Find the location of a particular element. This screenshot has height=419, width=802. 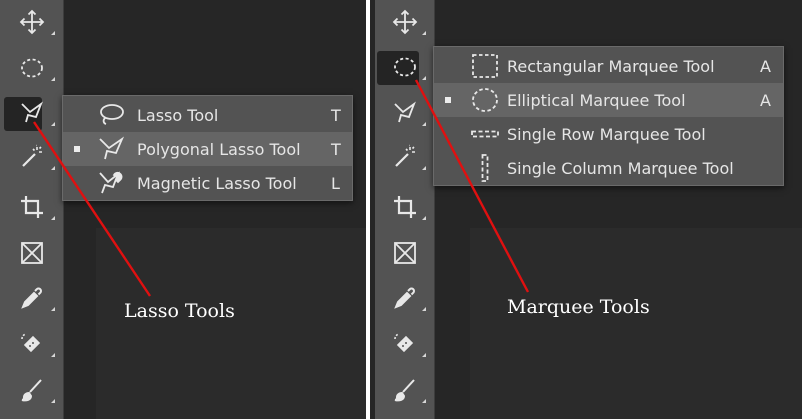

flyout-item-single-row-marquee-tool: Single Row Marquee Tool is located at coordinates (608, 134).